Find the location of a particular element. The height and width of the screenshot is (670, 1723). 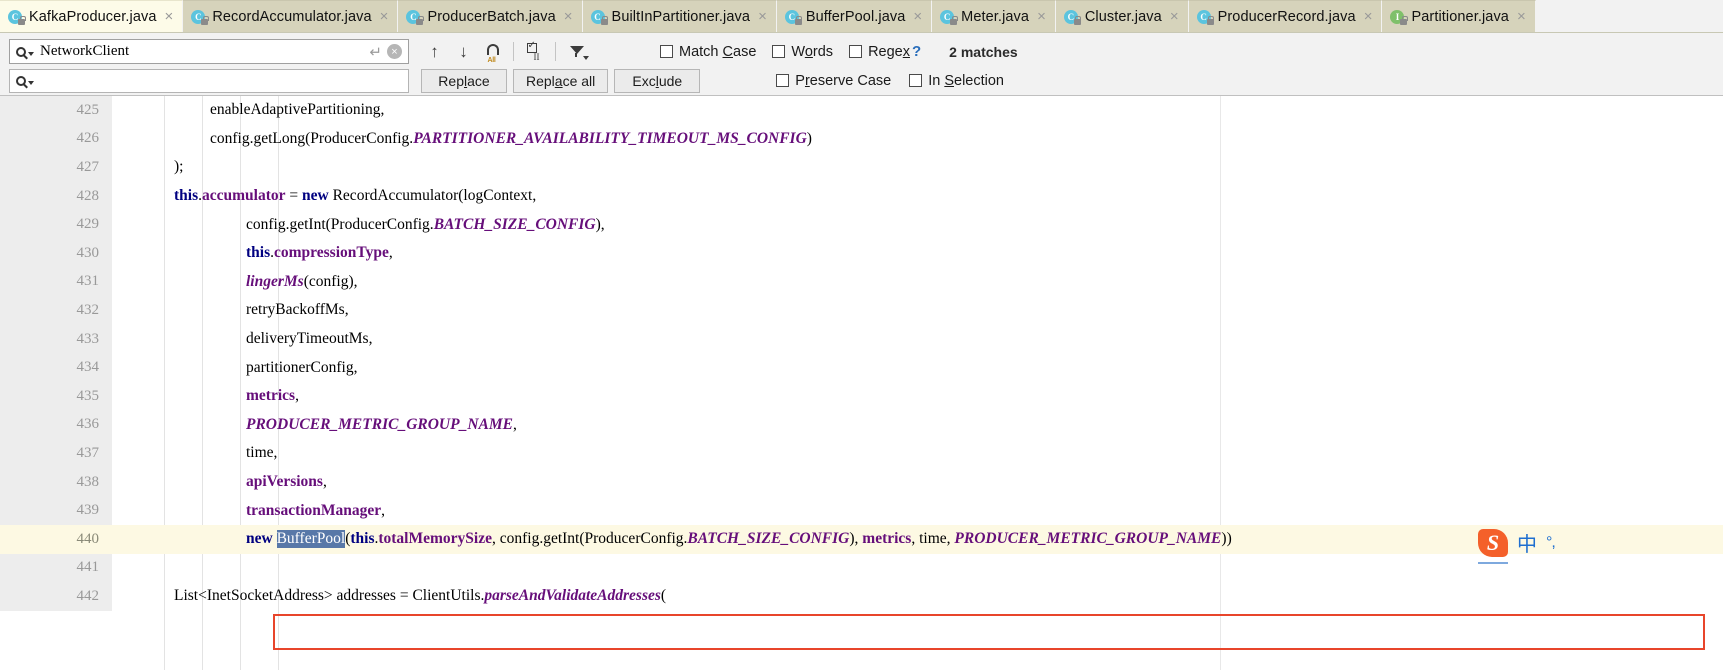

enter-icon: ↵ is located at coordinates (377, 52).